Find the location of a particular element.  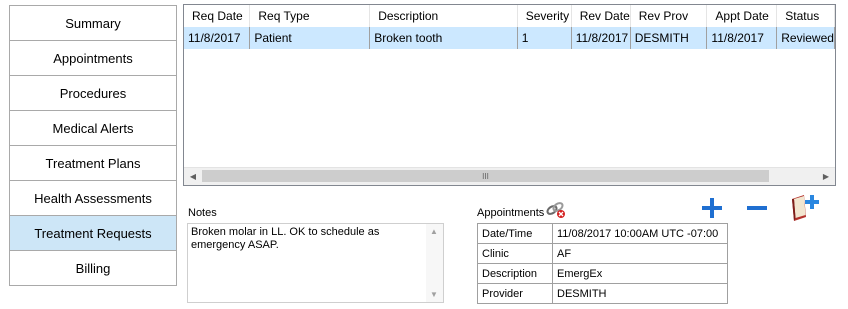

appointment-row-description: Description EmergEx is located at coordinates (602, 273).